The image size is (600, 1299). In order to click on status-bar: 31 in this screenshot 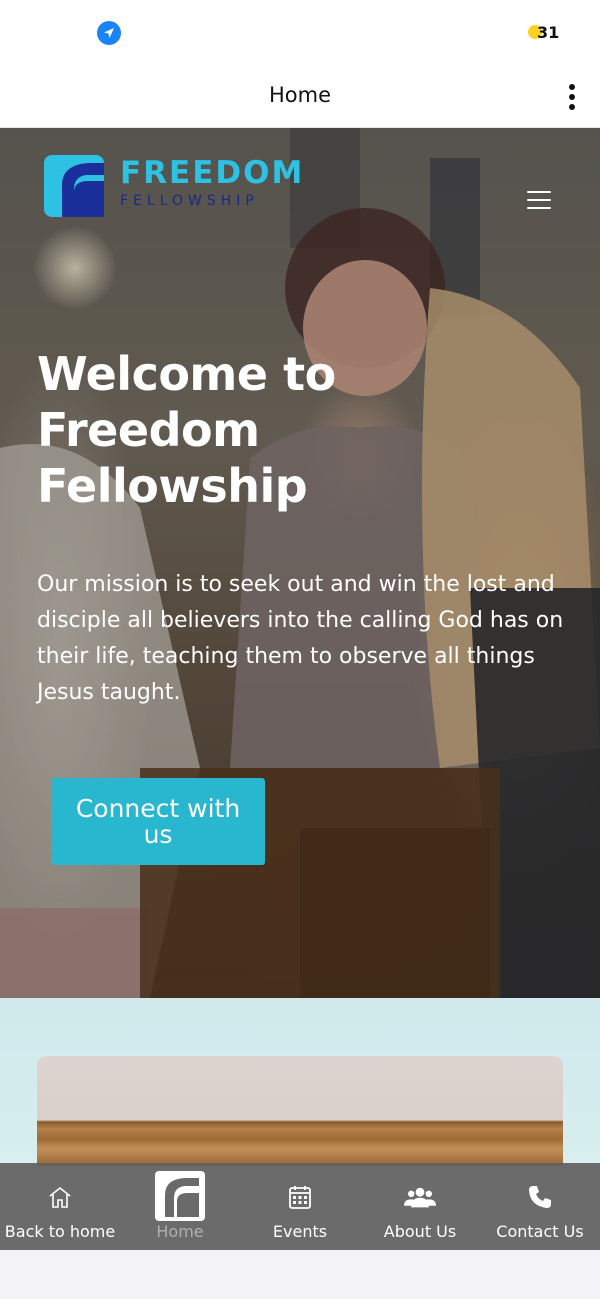, I will do `click(300, 33)`.